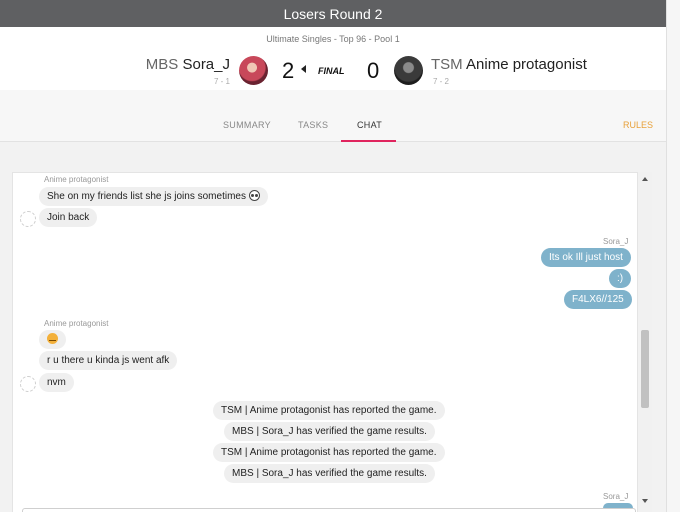 This screenshot has width=680, height=512. What do you see at coordinates (586, 257) in the screenshot?
I see `chat-message-out: Its ok Ill just host` at bounding box center [586, 257].